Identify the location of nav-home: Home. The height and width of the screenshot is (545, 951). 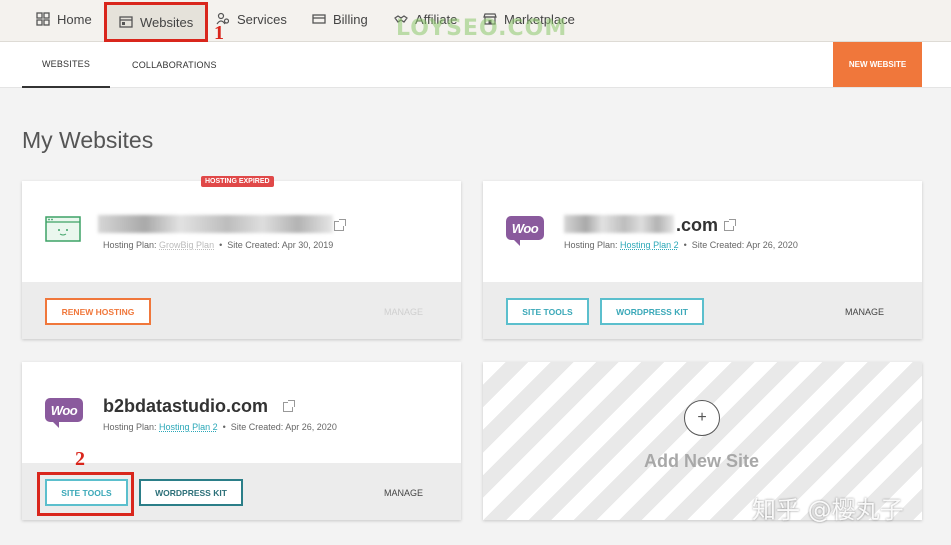
(64, 19).